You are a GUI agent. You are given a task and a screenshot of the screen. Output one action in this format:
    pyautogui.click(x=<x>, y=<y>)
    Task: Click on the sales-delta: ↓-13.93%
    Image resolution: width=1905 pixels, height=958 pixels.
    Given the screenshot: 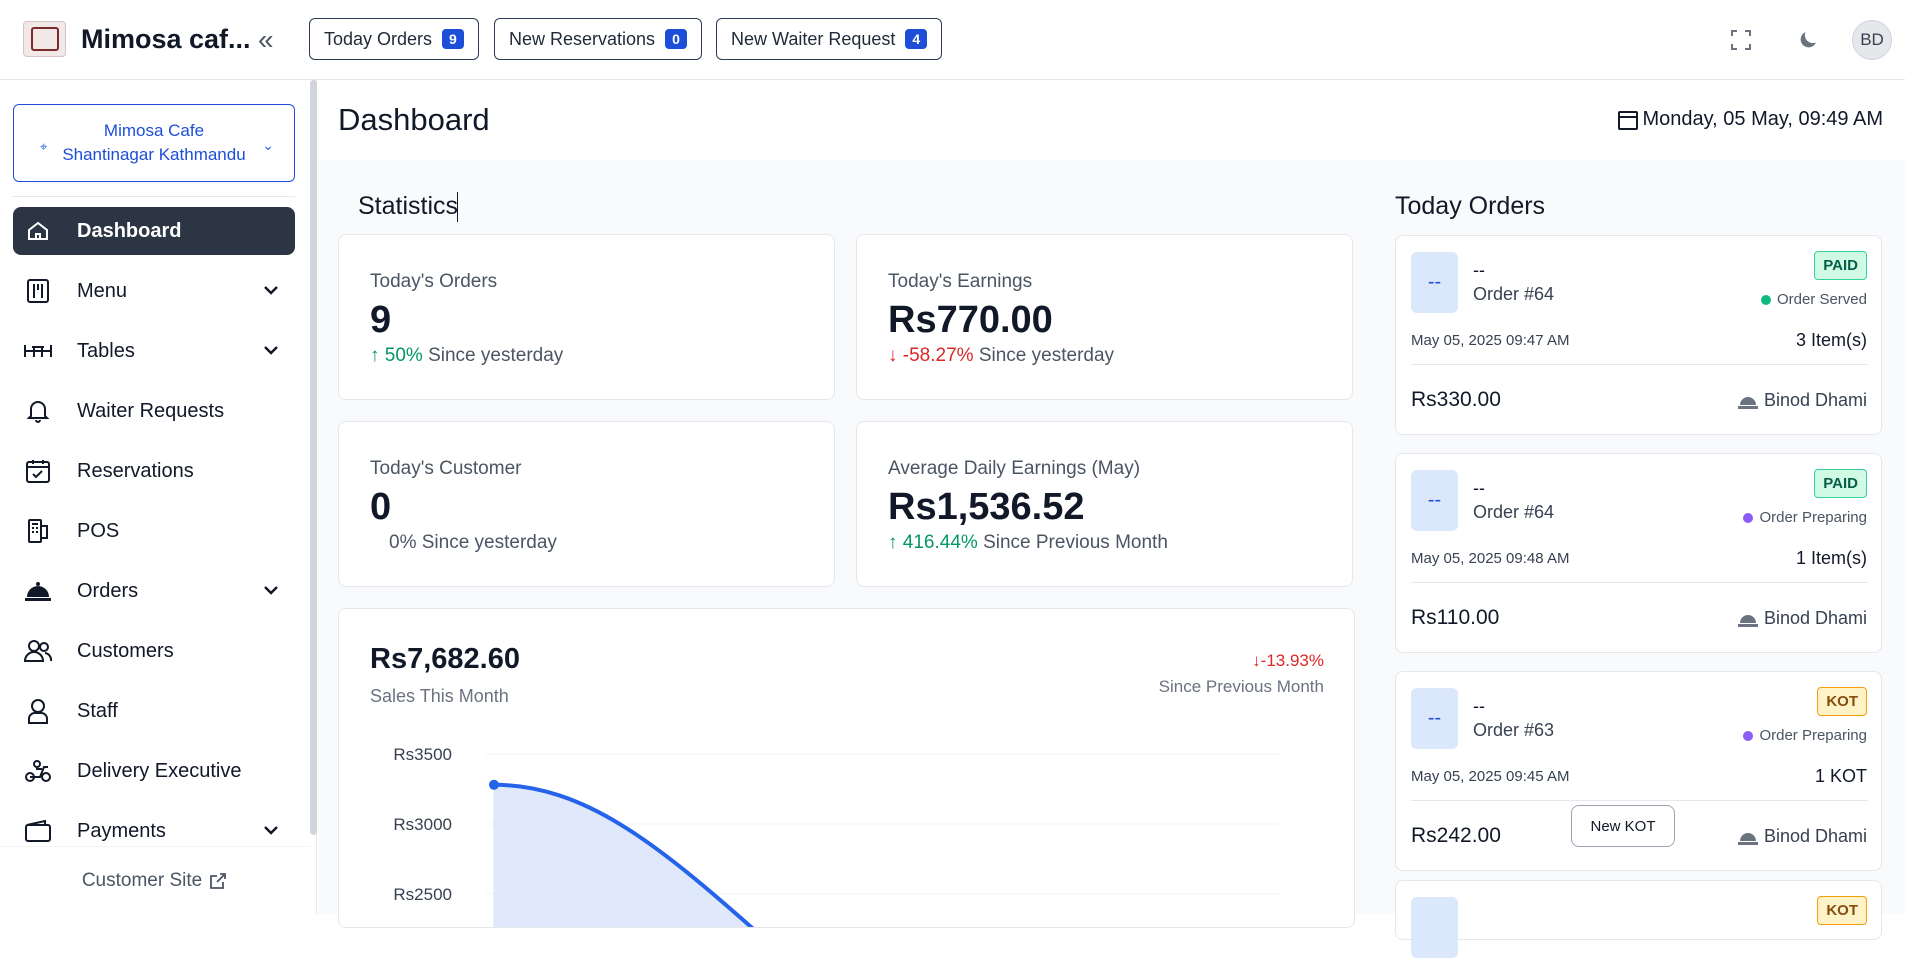 What is the action you would take?
    pyautogui.click(x=1288, y=661)
    